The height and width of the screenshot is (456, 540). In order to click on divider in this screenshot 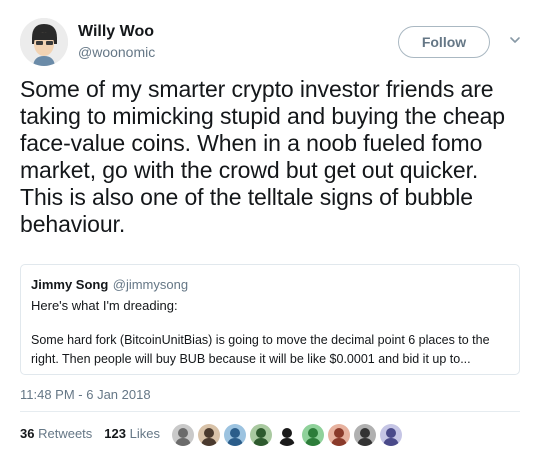, I will do `click(270, 411)`.